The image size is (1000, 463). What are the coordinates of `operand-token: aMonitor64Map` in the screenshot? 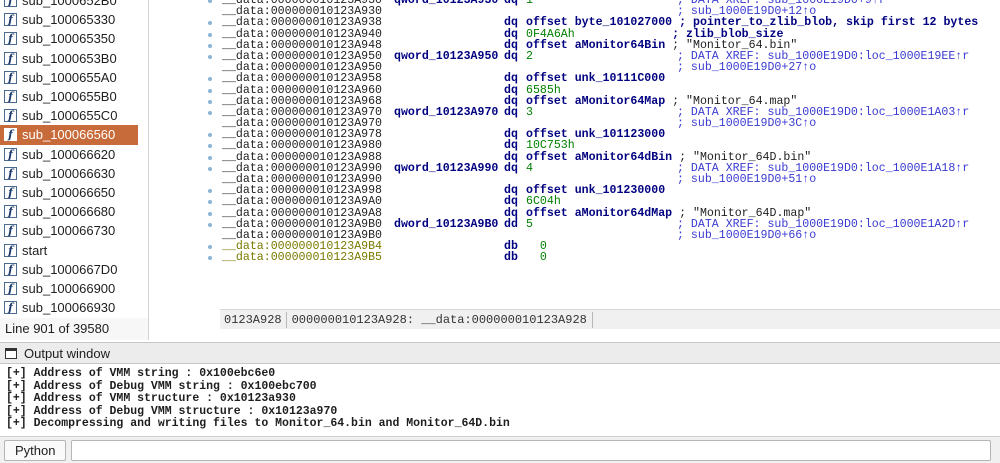 It's located at (620, 101).